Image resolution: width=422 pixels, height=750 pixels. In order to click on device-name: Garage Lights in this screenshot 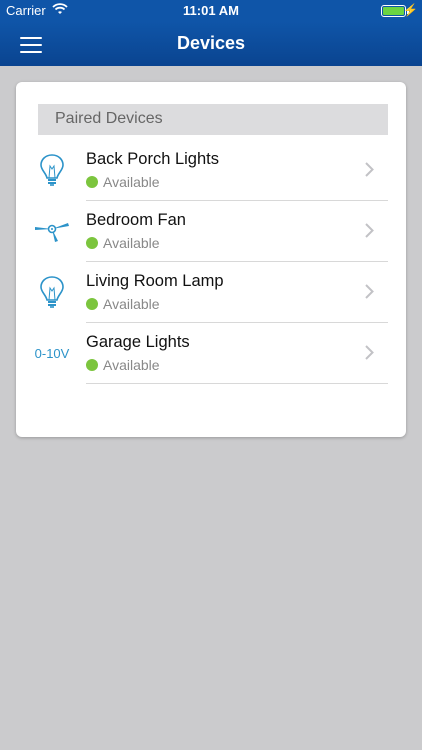, I will do `click(138, 342)`.